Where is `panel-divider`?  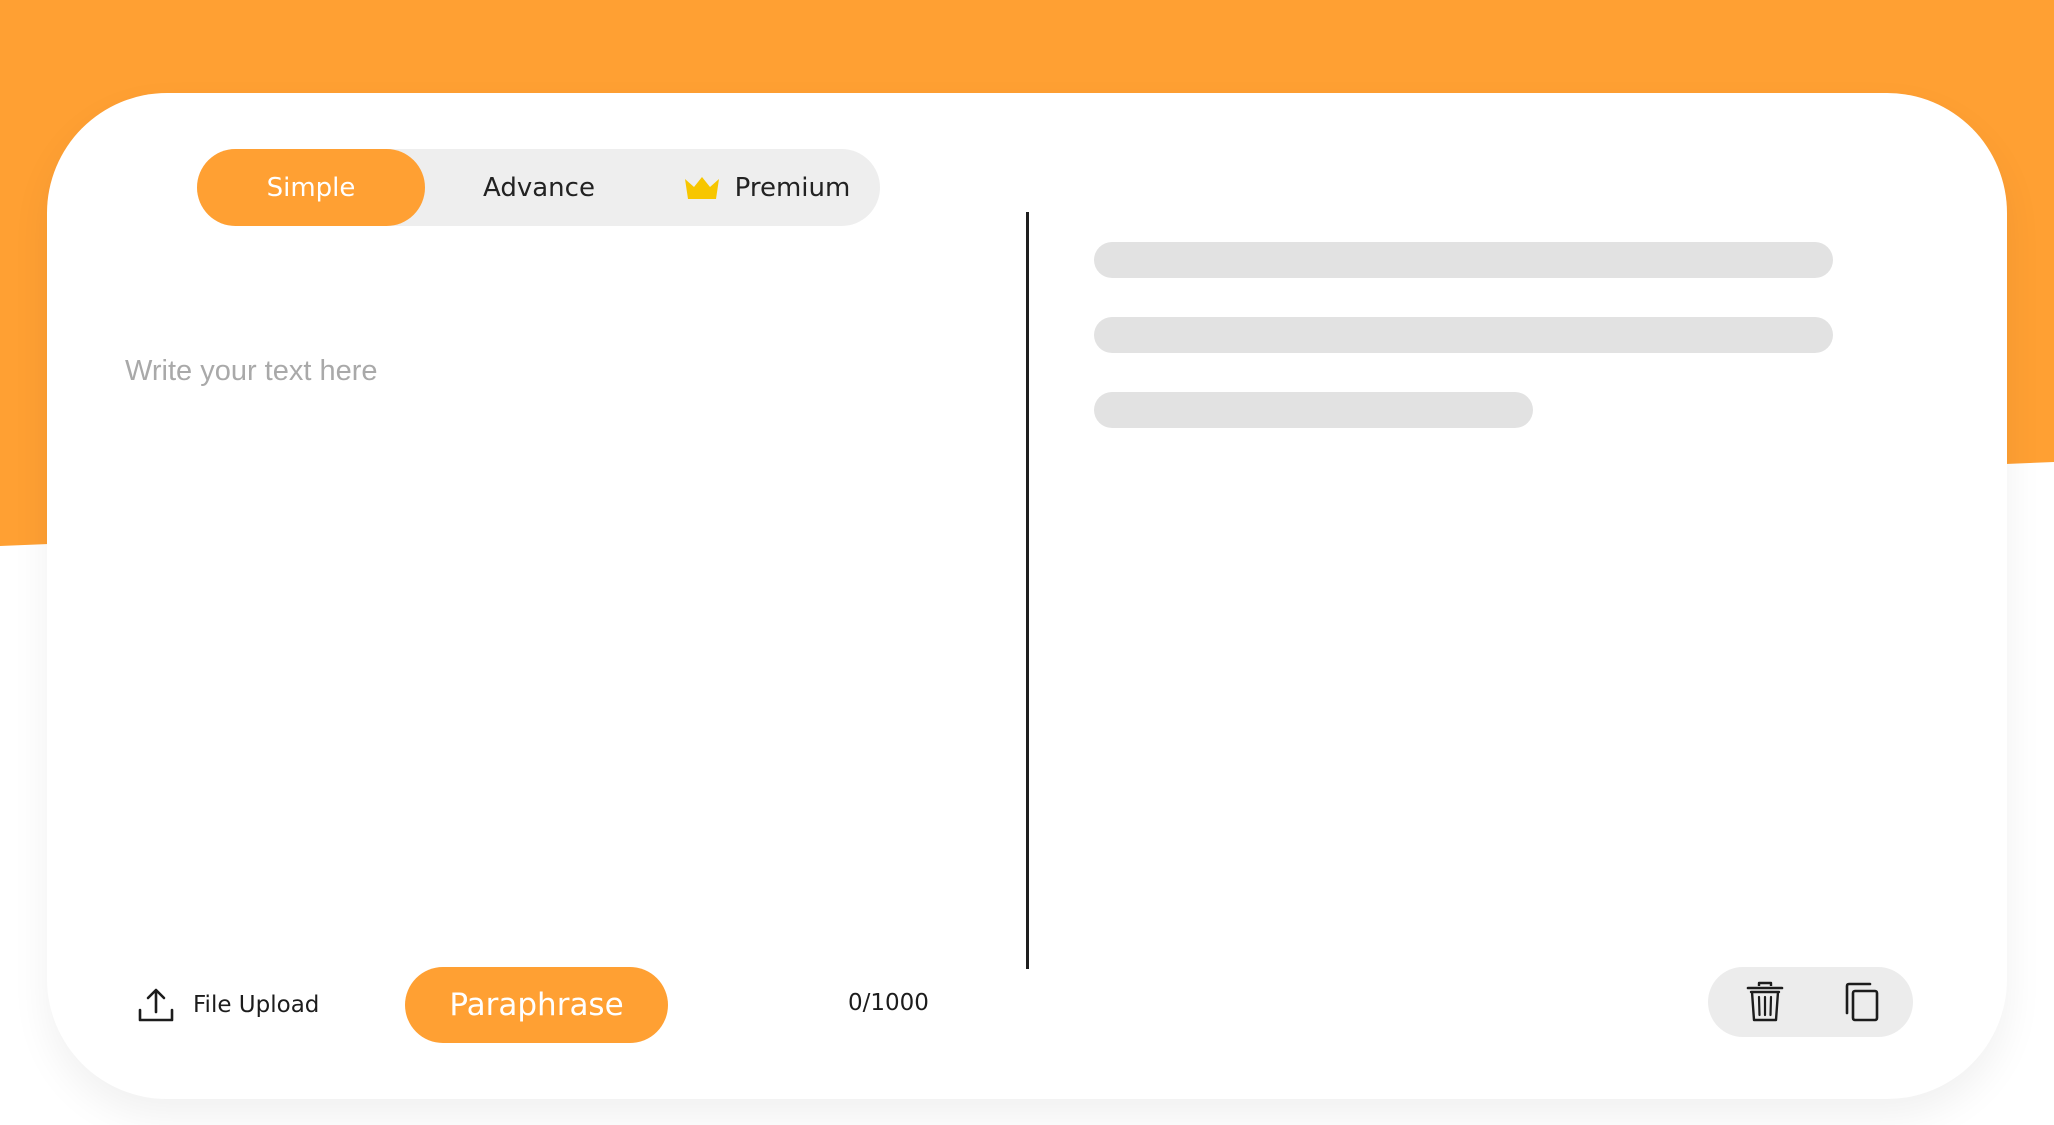
panel-divider is located at coordinates (1027, 590).